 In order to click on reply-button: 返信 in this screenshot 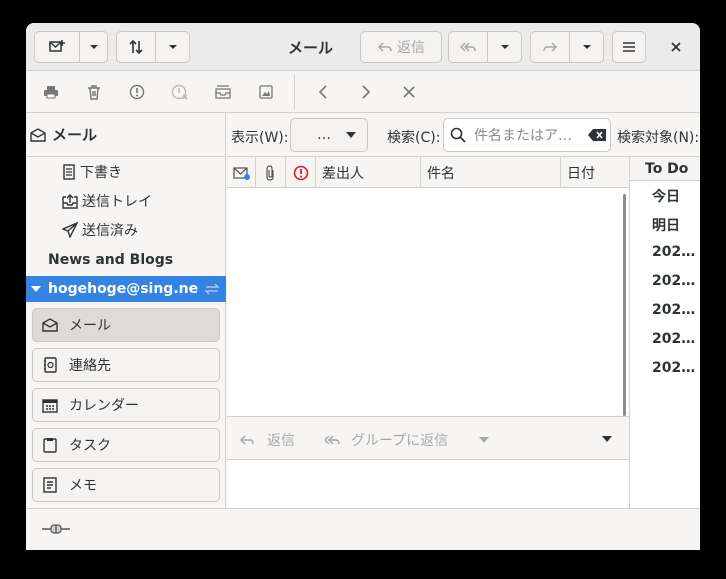, I will do `click(401, 47)`.